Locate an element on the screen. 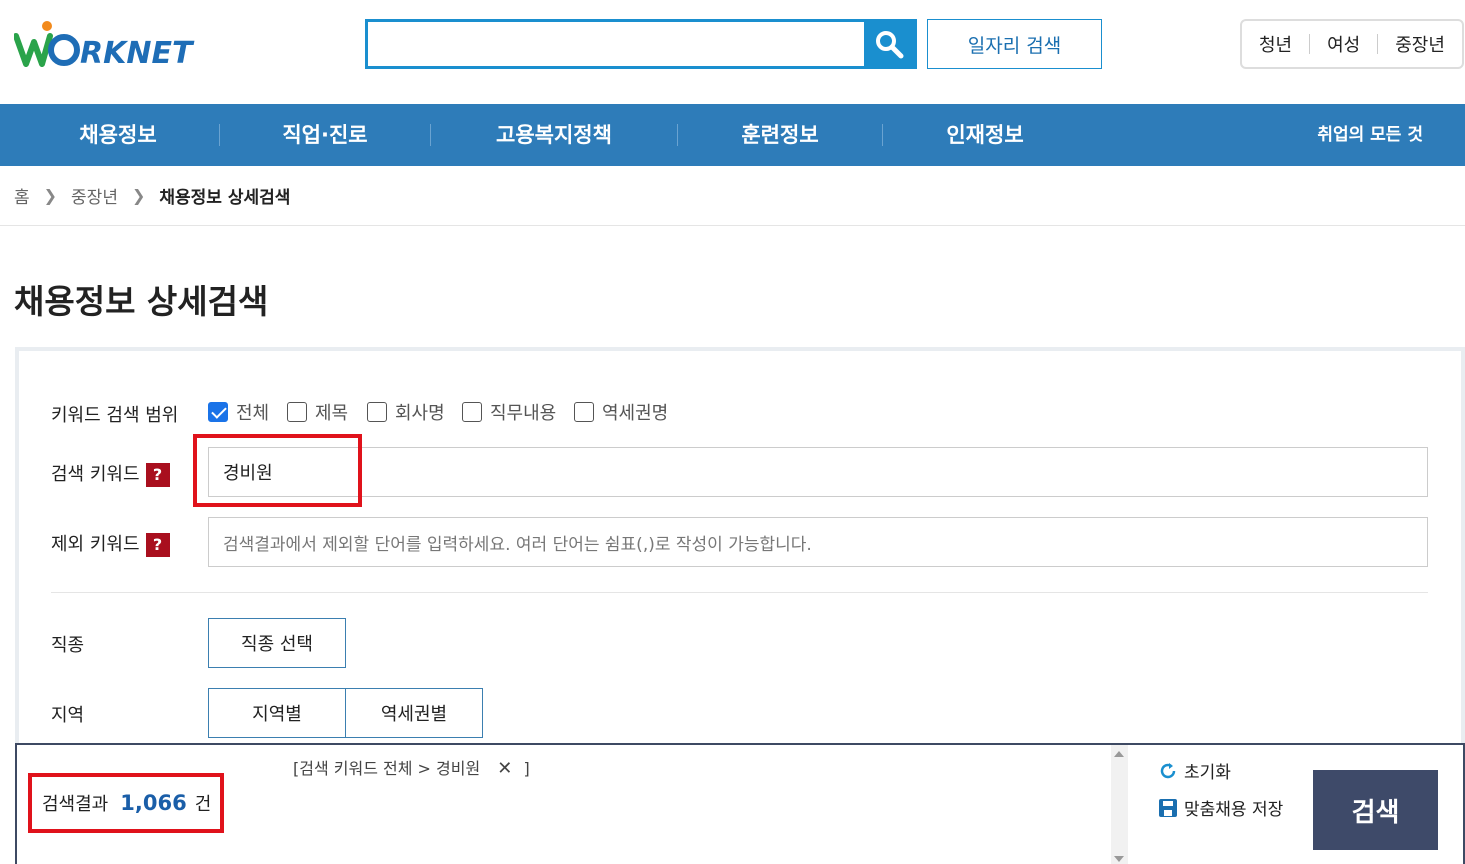 This screenshot has width=1465, height=864. reset-label: 초기화 is located at coordinates (1207, 773).